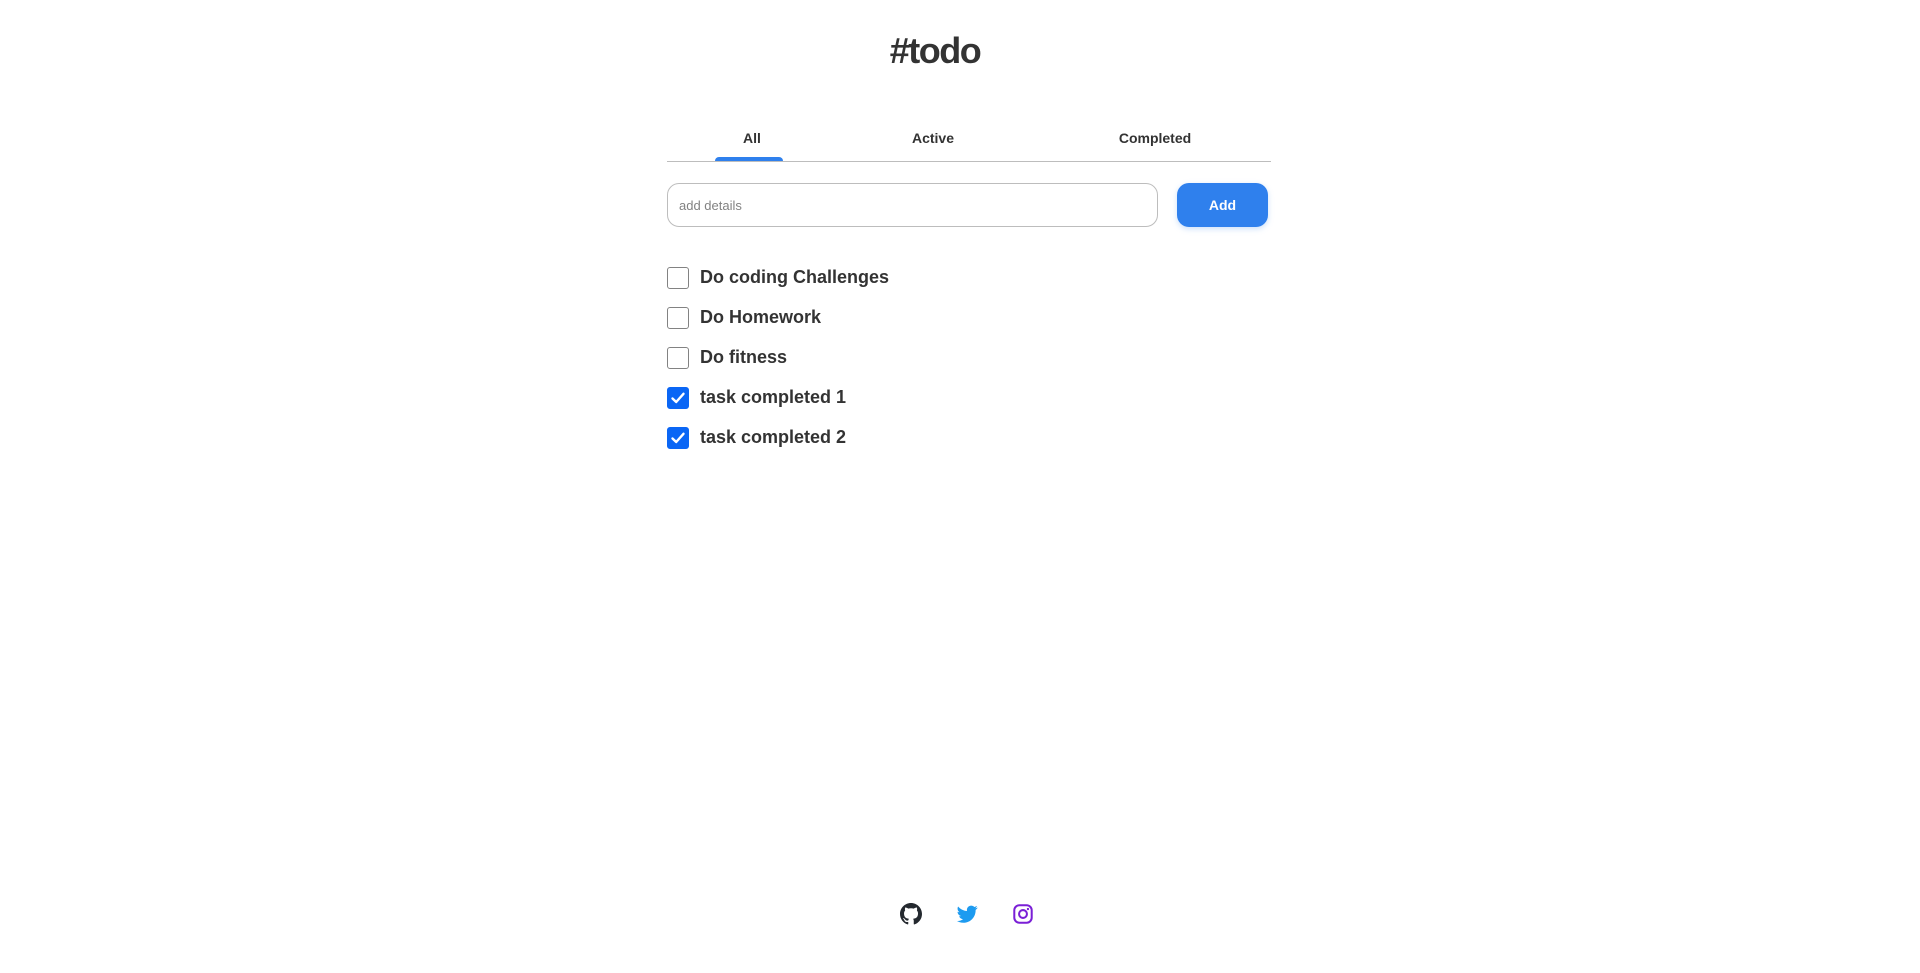 The height and width of the screenshot is (973, 1920). Describe the element at coordinates (912, 205) in the screenshot. I see `task-details-input` at that location.